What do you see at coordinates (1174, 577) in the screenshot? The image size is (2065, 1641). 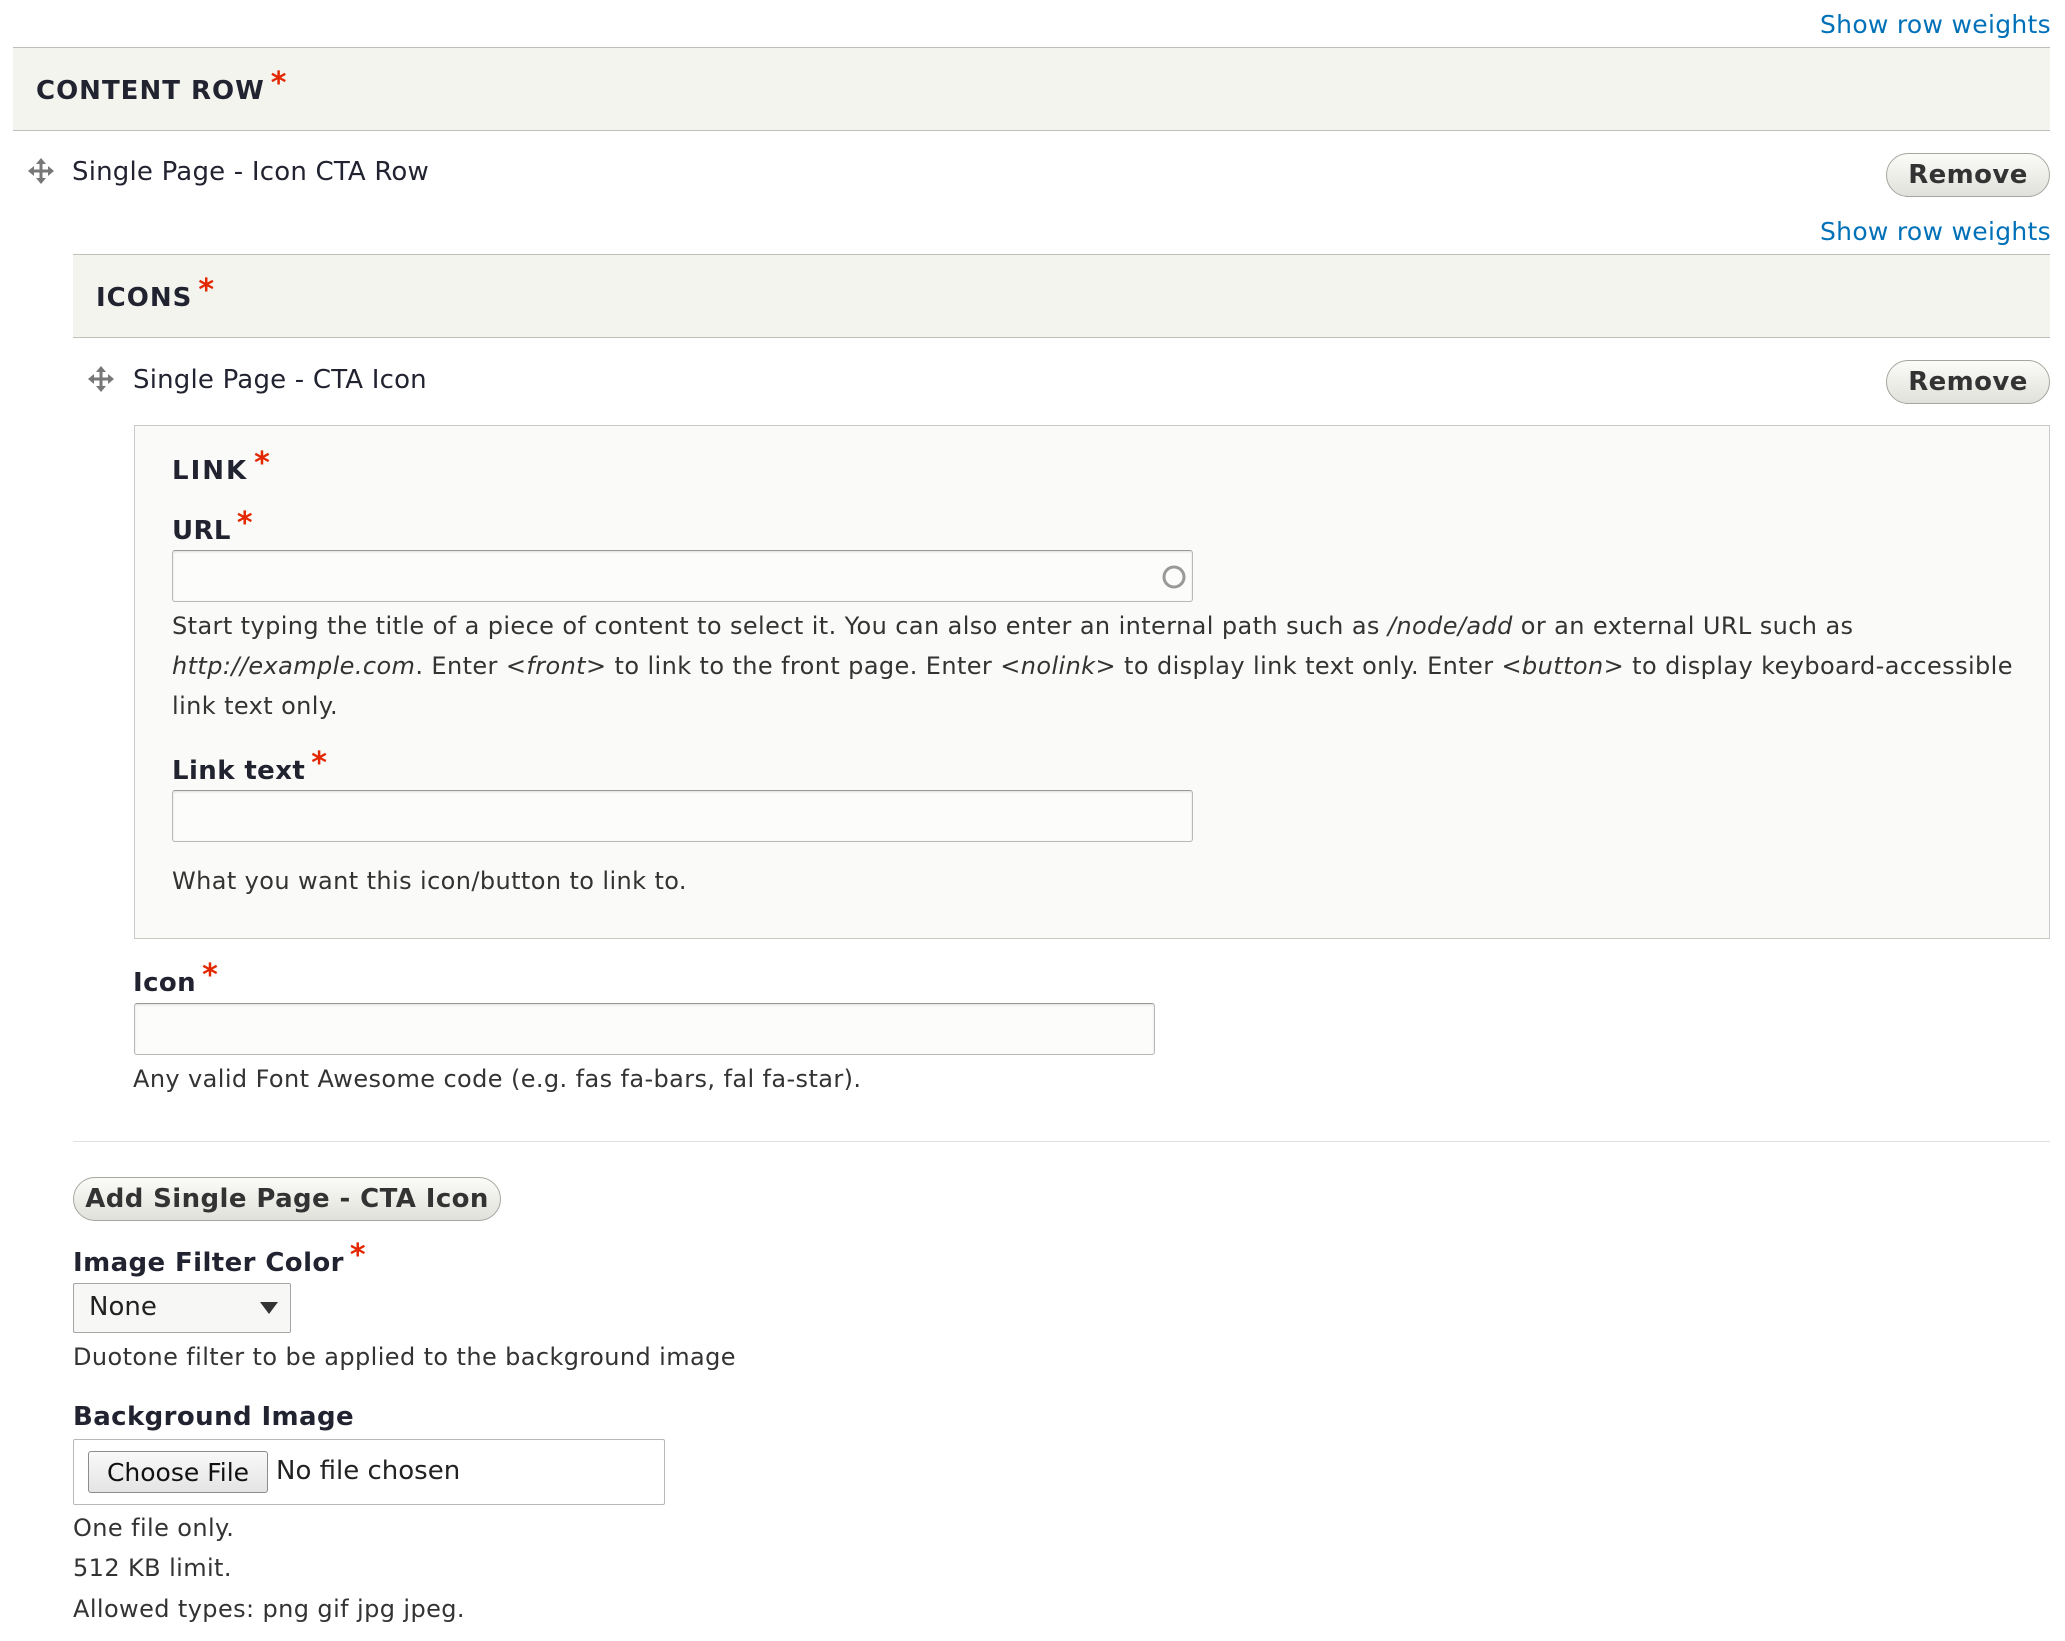 I see `autocomplete-throbber-icon` at bounding box center [1174, 577].